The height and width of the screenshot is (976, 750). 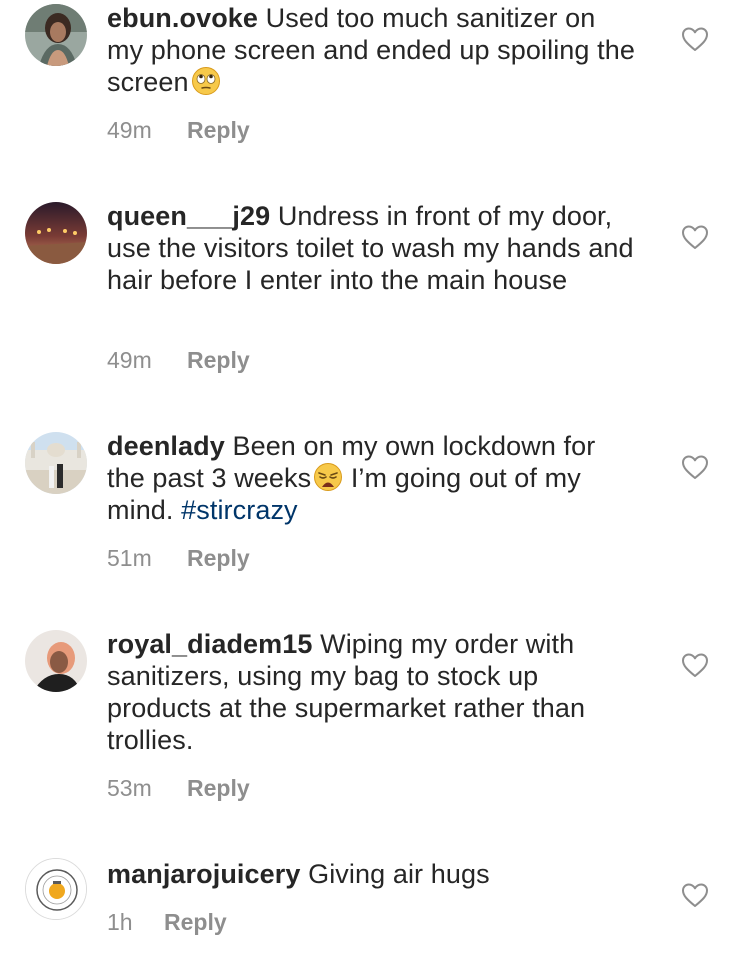 What do you see at coordinates (166, 446) in the screenshot?
I see `comment-username: deenlady` at bounding box center [166, 446].